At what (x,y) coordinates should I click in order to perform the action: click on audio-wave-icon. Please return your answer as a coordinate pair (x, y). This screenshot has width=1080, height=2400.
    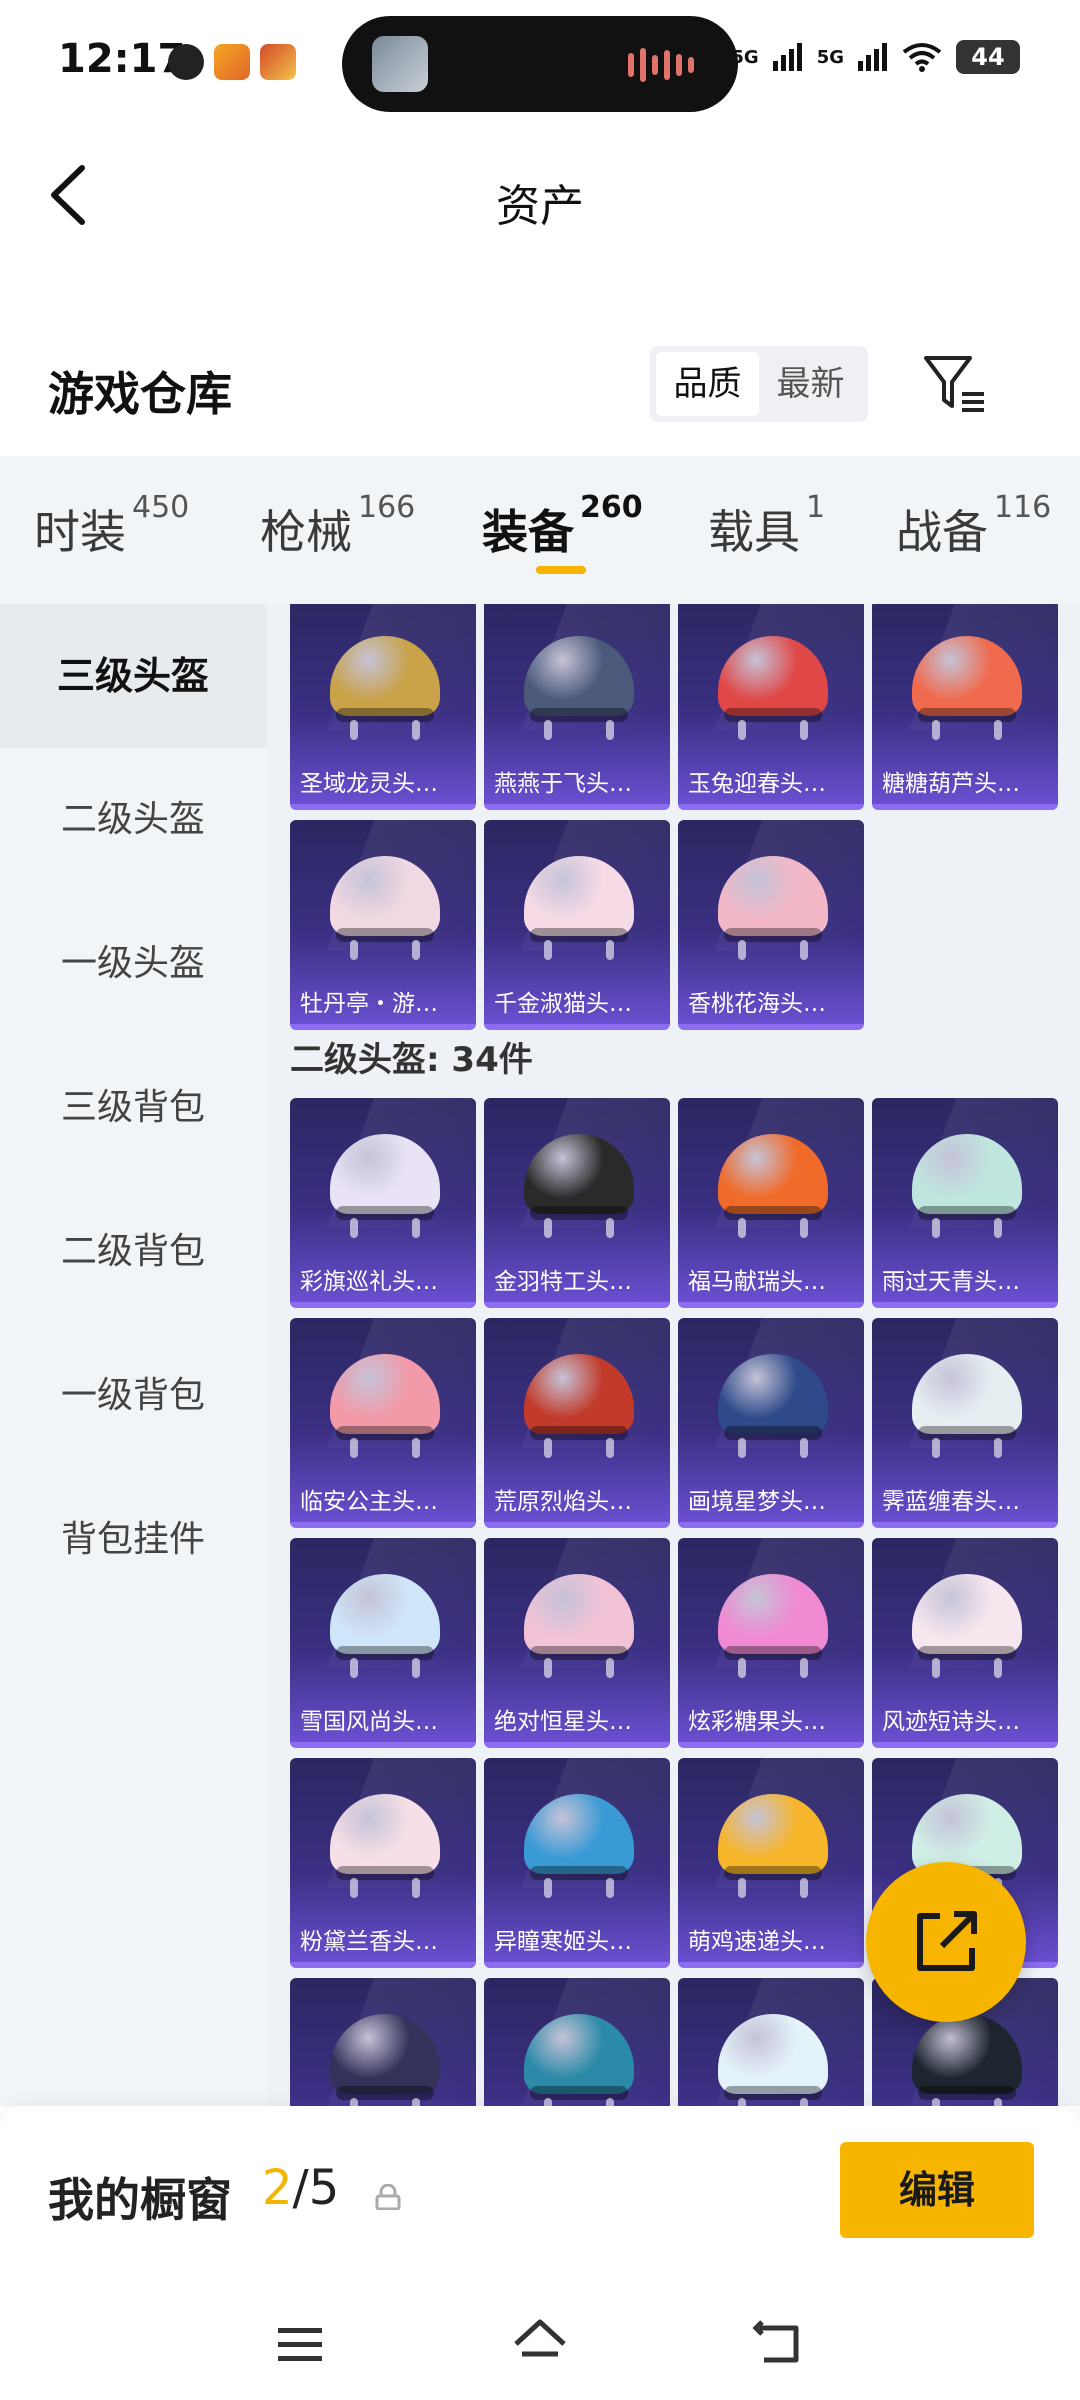
    Looking at the image, I should click on (661, 65).